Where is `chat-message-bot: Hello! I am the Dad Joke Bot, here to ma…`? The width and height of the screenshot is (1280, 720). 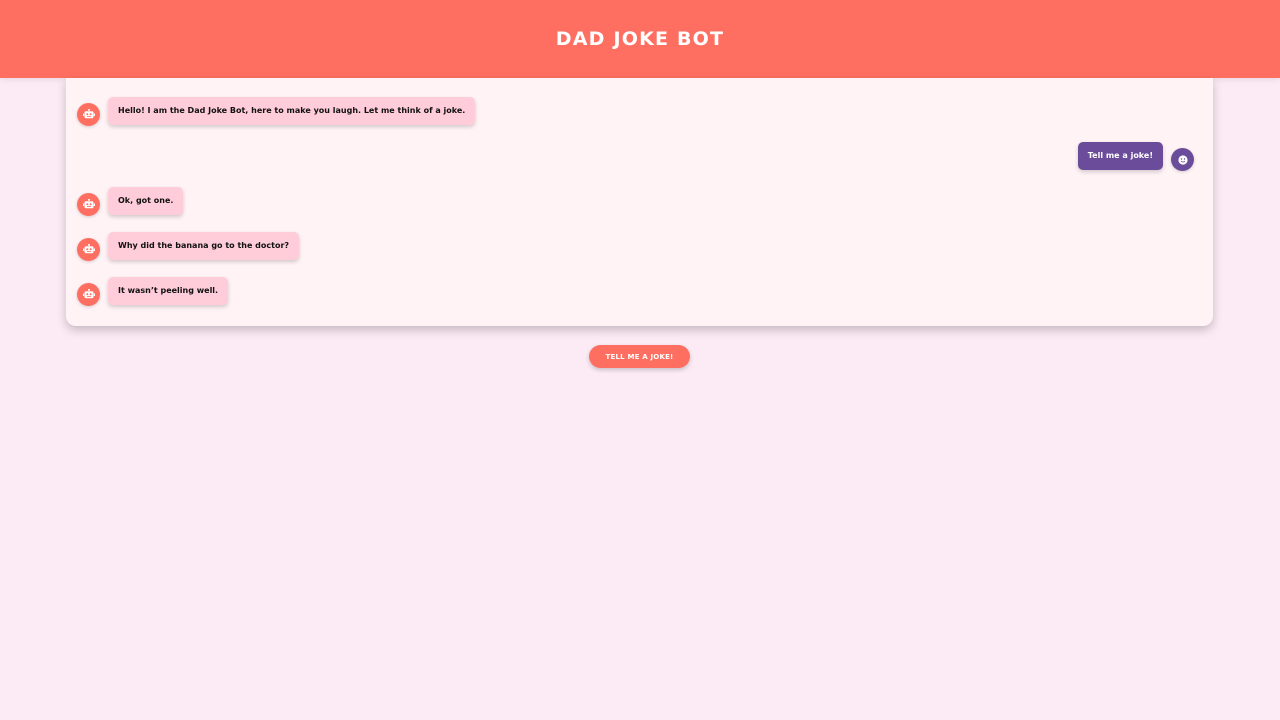
chat-message-bot: Hello! I am the Dad Joke Bot, here to ma… is located at coordinates (276, 111).